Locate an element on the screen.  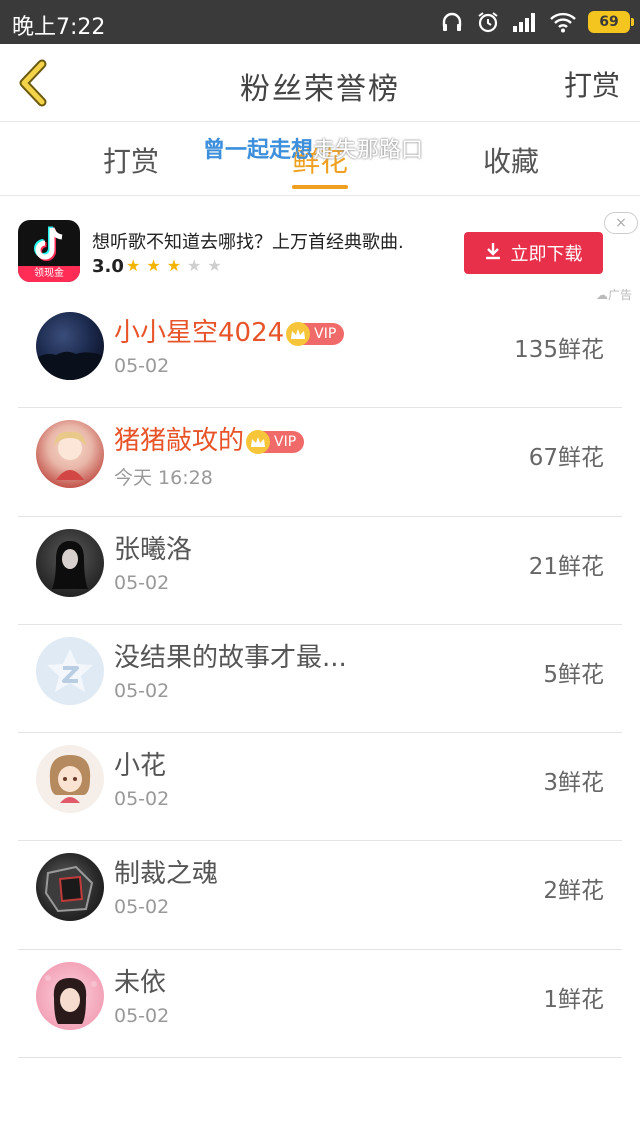
ad-text: 想听歌不知道去哪找？上万首经典歌曲. is located at coordinates (248, 242).